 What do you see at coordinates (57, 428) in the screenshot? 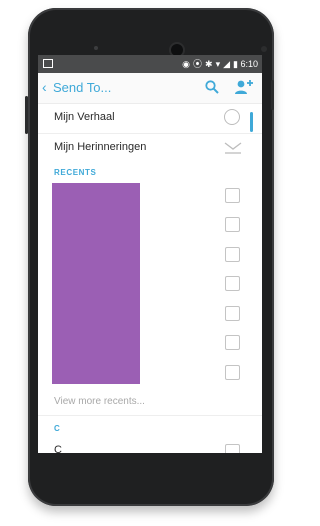
I see `alphabet-section-header: C` at bounding box center [57, 428].